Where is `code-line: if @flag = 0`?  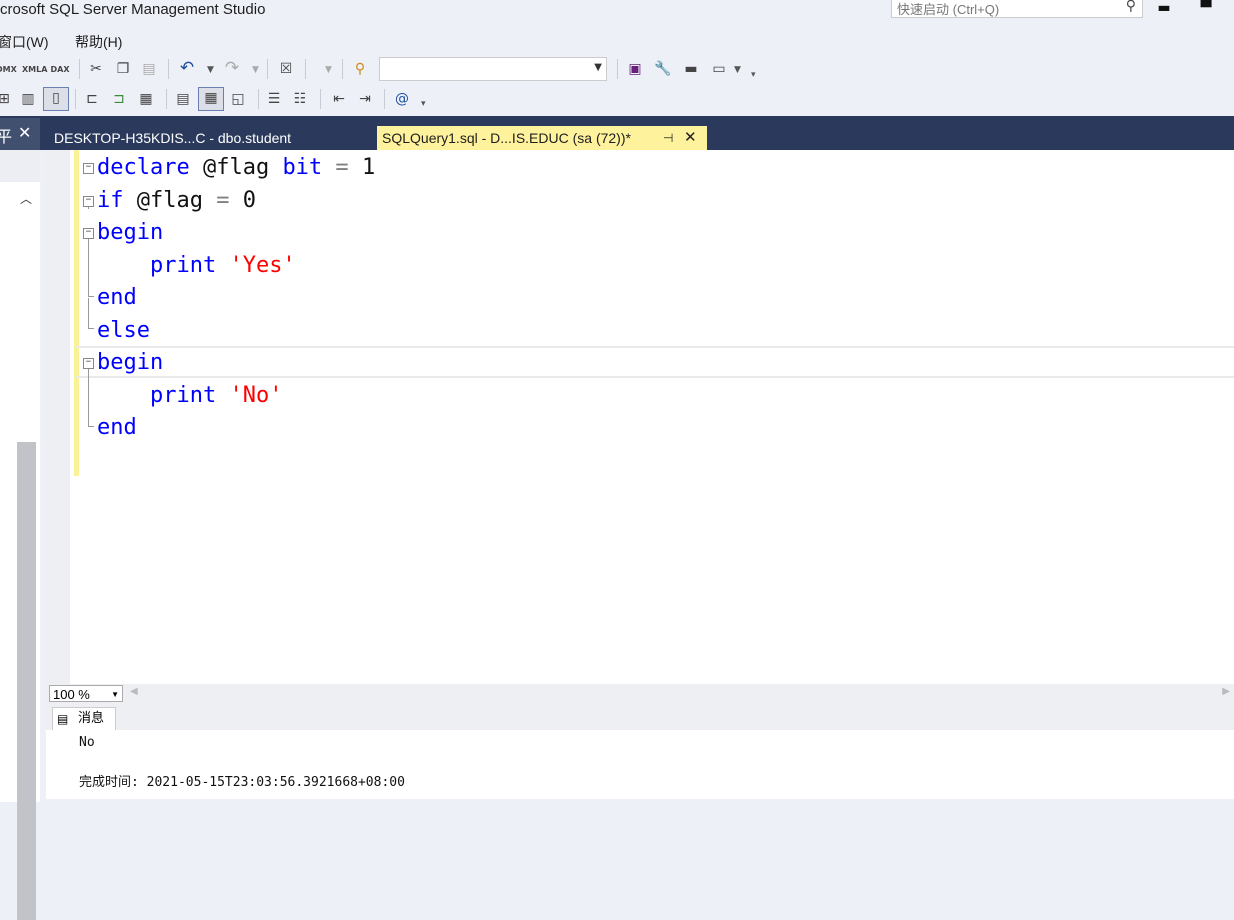 code-line: if @flag = 0 is located at coordinates (236, 201).